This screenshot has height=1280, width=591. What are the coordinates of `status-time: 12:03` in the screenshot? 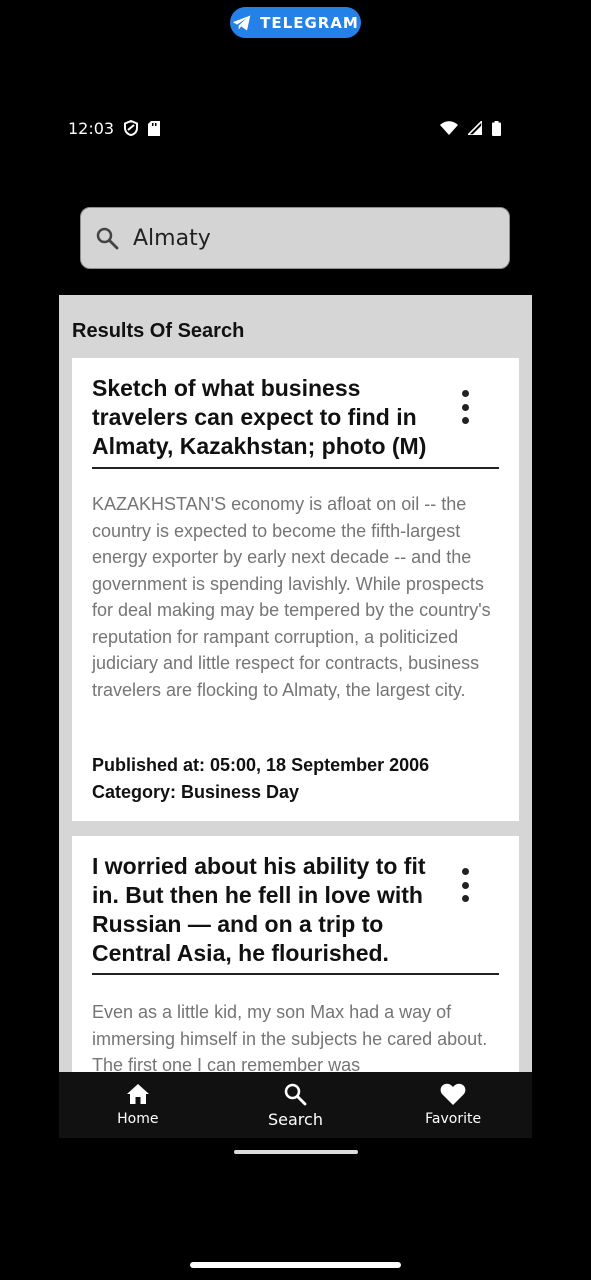 It's located at (91, 128).